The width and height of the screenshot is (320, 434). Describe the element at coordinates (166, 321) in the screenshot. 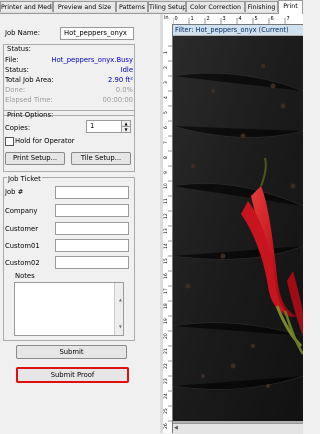

I see `ruler-left-label: 19` at that location.